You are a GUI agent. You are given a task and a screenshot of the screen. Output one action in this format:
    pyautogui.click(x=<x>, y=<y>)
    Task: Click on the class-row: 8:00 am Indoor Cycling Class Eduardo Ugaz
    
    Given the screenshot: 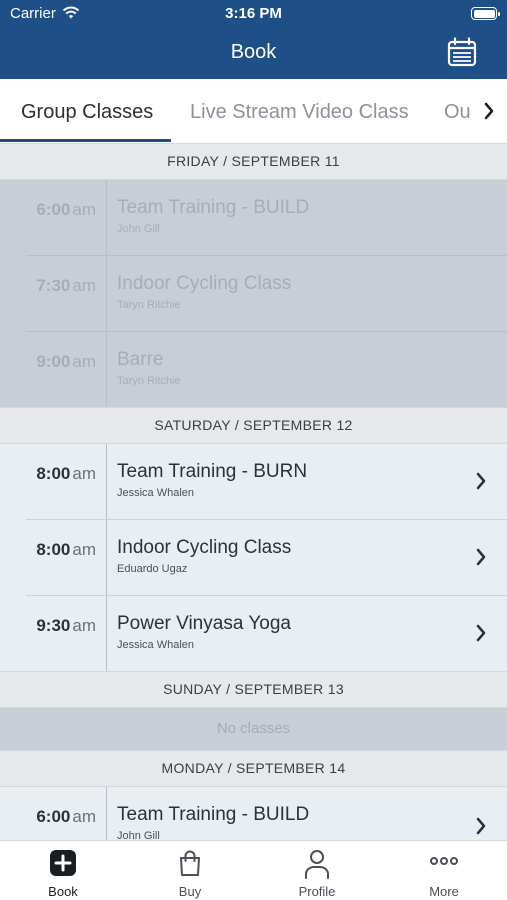 What is the action you would take?
    pyautogui.click(x=253, y=558)
    